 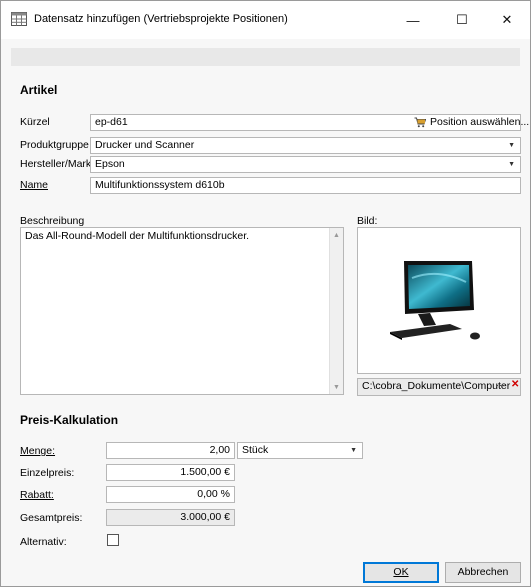 I want to click on beschreibung-label: Beschreibung, so click(x=52, y=221).